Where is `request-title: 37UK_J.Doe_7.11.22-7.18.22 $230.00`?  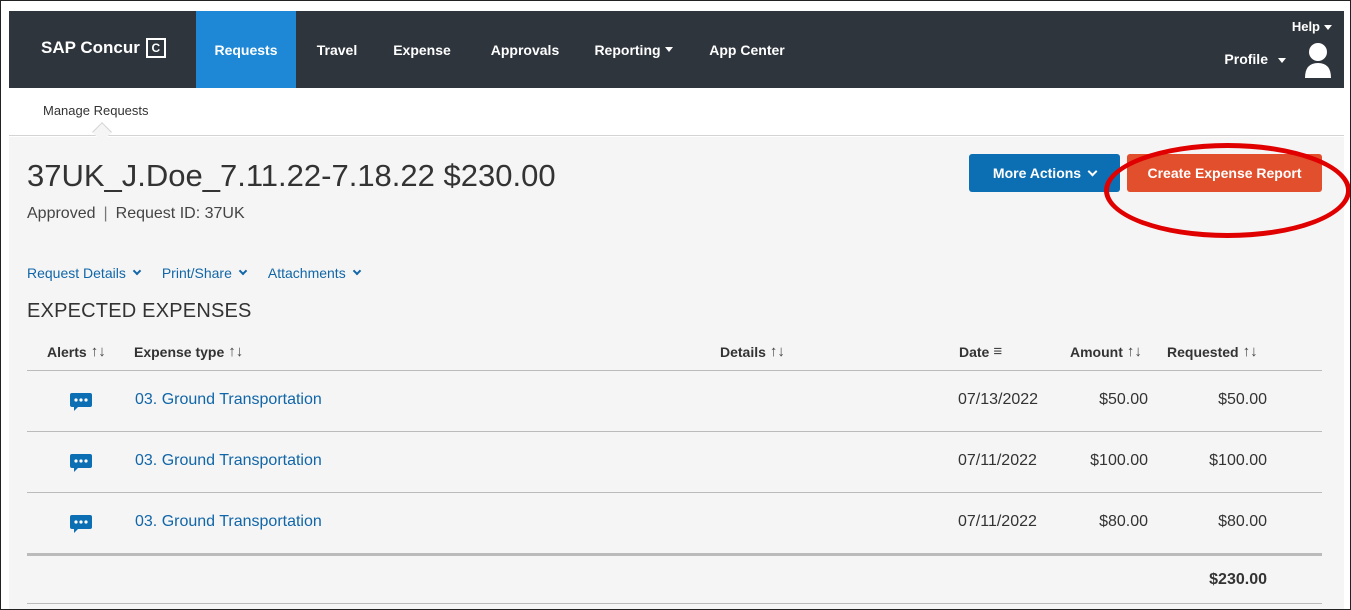 request-title: 37UK_J.Doe_7.11.22-7.18.22 $230.00 is located at coordinates (291, 175).